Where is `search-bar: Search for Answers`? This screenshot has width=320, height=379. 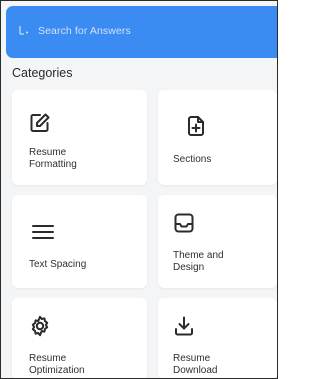
search-bar: Search for Answers is located at coordinates (141, 32).